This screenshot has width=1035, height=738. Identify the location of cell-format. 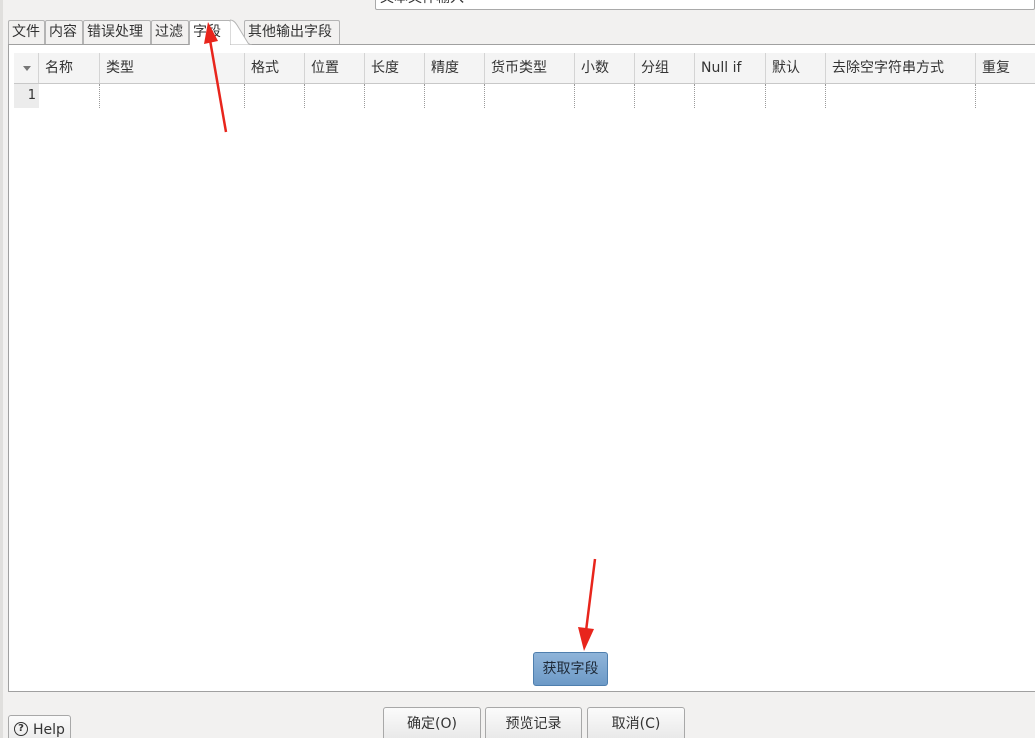
(275, 96).